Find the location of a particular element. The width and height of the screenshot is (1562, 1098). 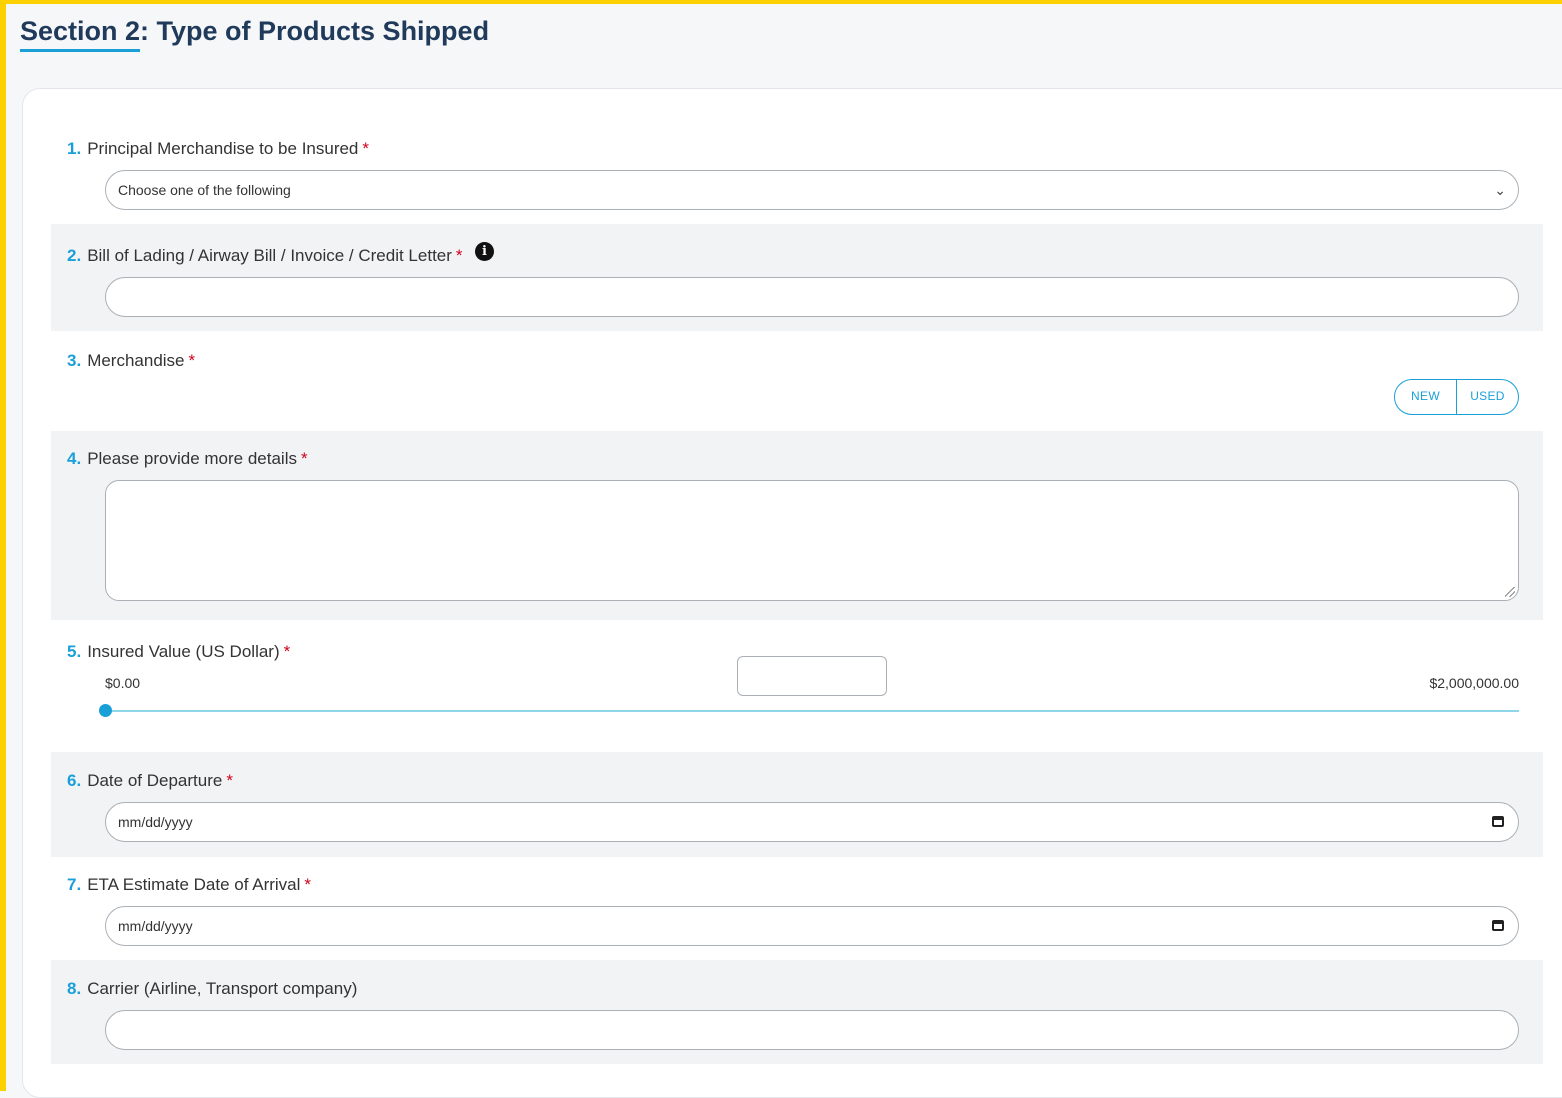

question-number: 4. is located at coordinates (74, 458).